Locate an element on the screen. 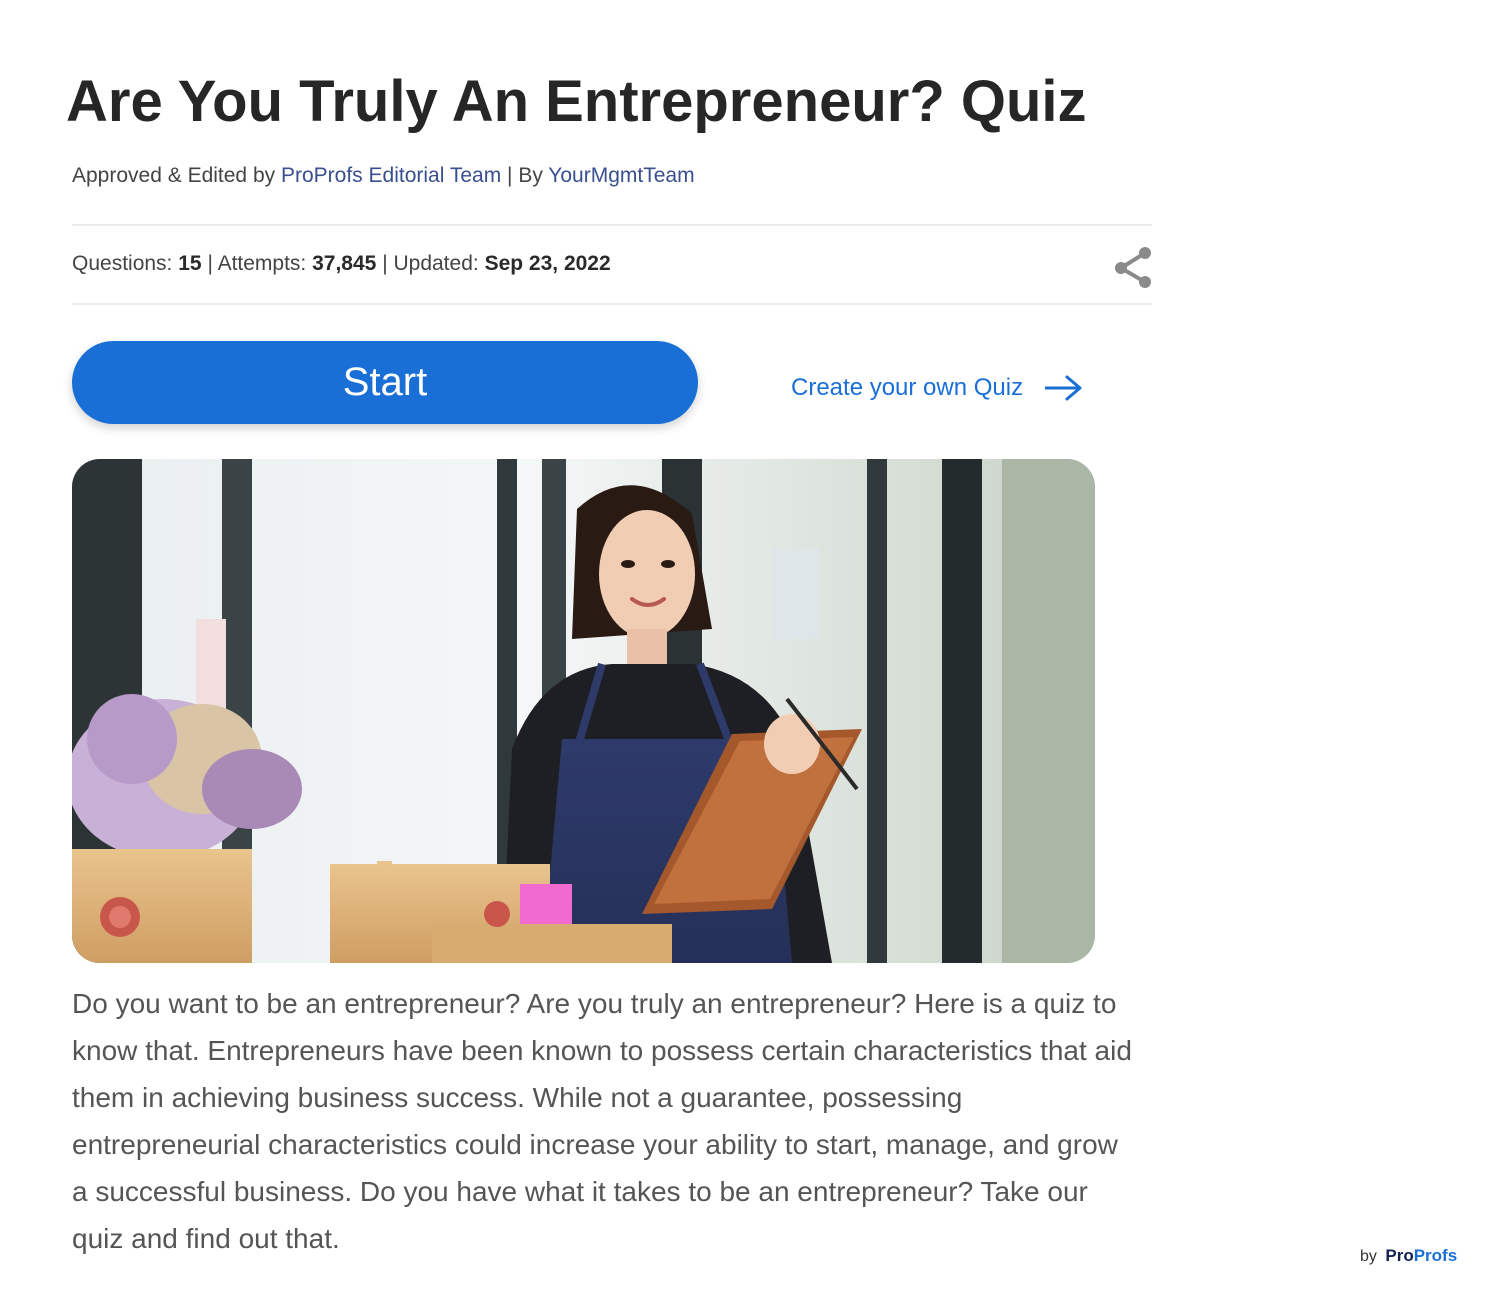 This screenshot has width=1500, height=1291. attempts-count: 37,845 is located at coordinates (344, 263).